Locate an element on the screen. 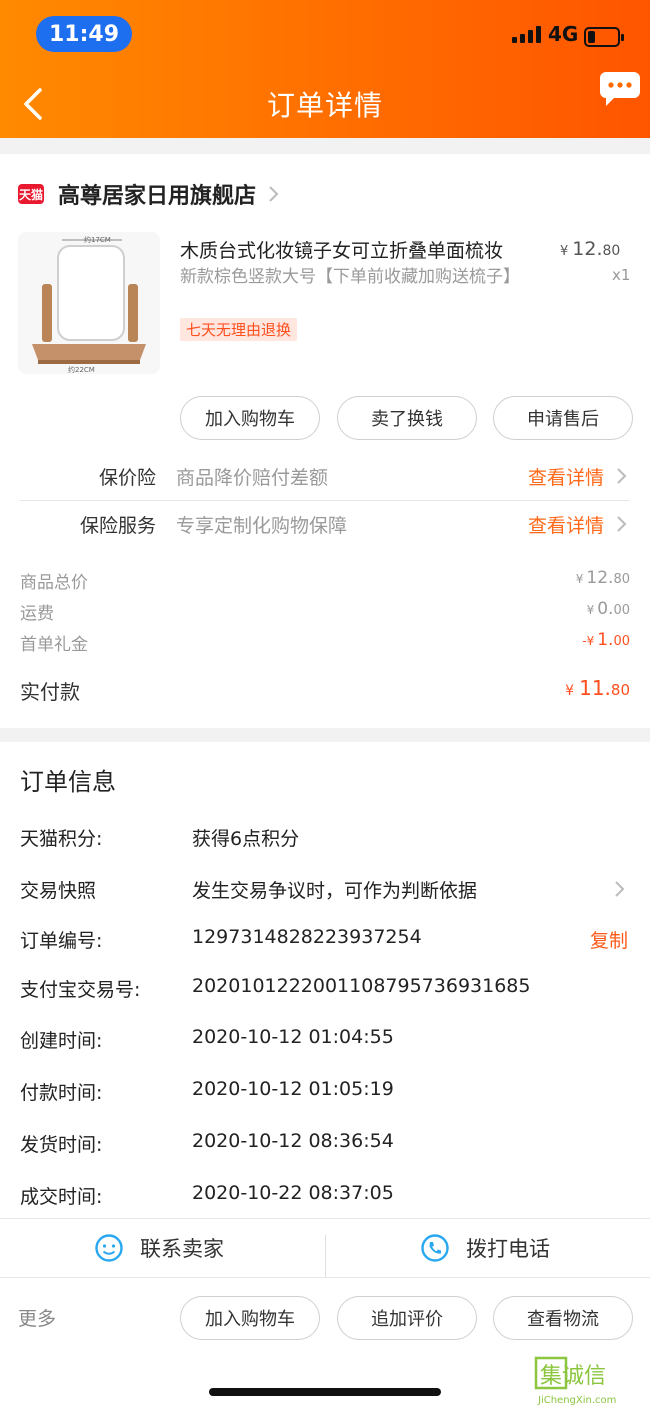  shop-name: 高尊居家日用旗舰店 is located at coordinates (157, 194).